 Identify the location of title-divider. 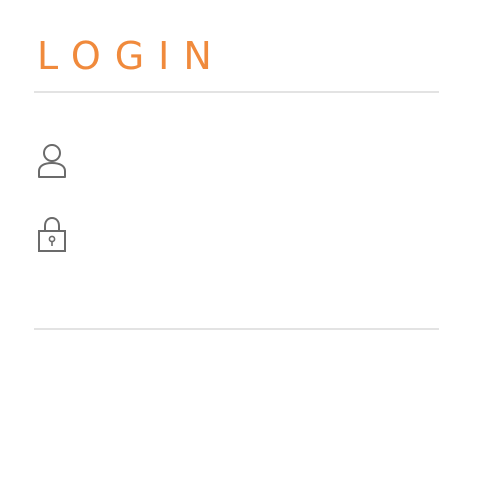
(236, 92).